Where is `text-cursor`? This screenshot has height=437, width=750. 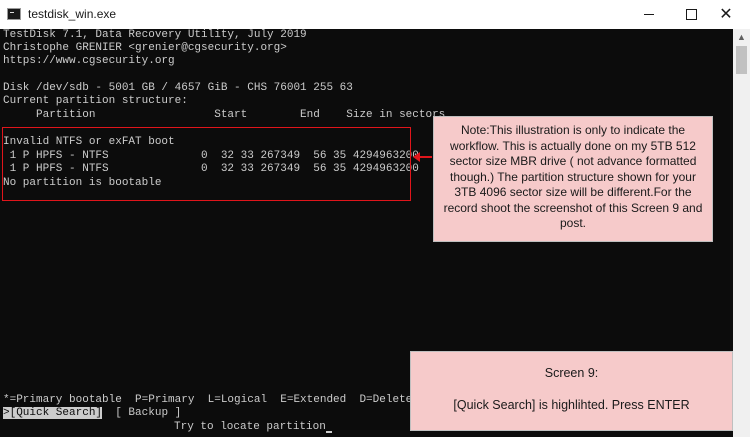
text-cursor is located at coordinates (328, 432).